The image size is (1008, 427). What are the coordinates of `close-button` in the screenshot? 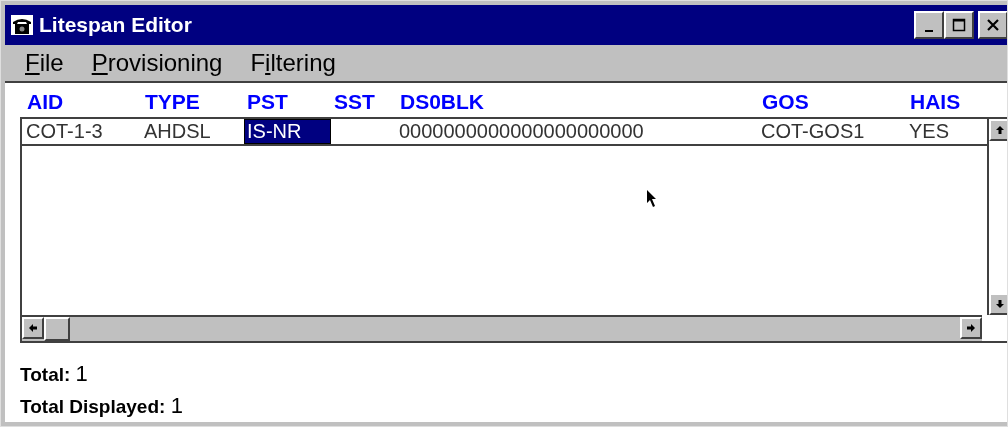 It's located at (993, 25).